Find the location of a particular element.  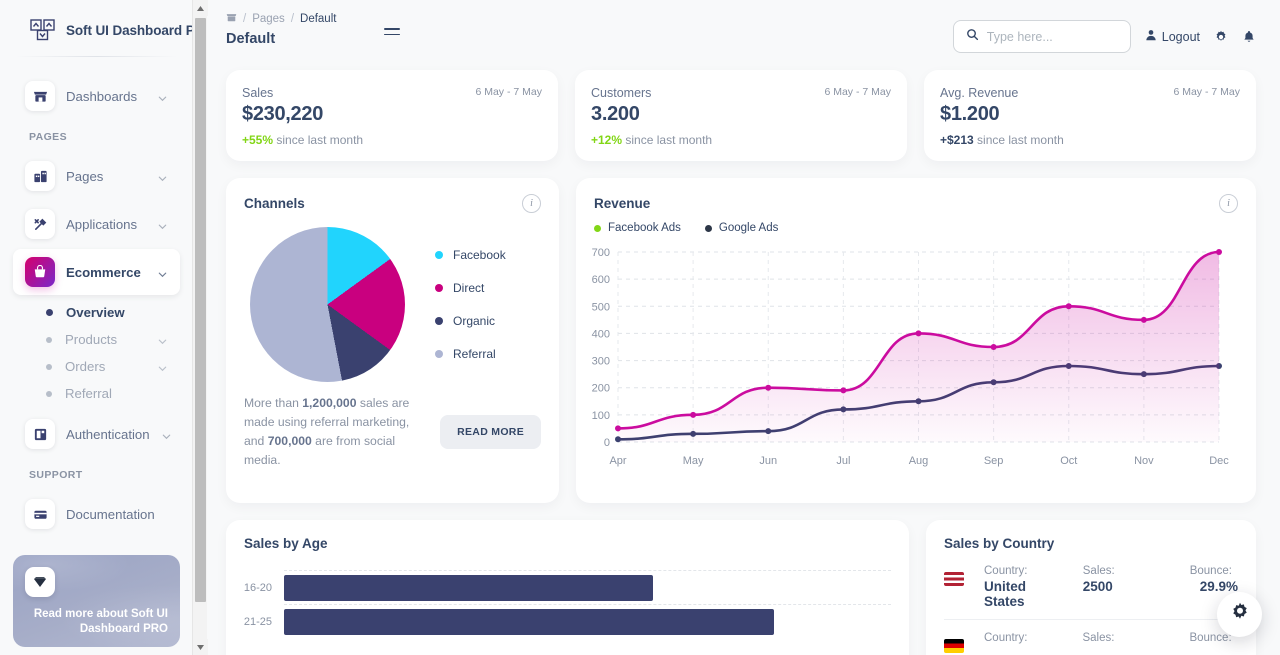

cell-country: United States is located at coordinates (1005, 594).